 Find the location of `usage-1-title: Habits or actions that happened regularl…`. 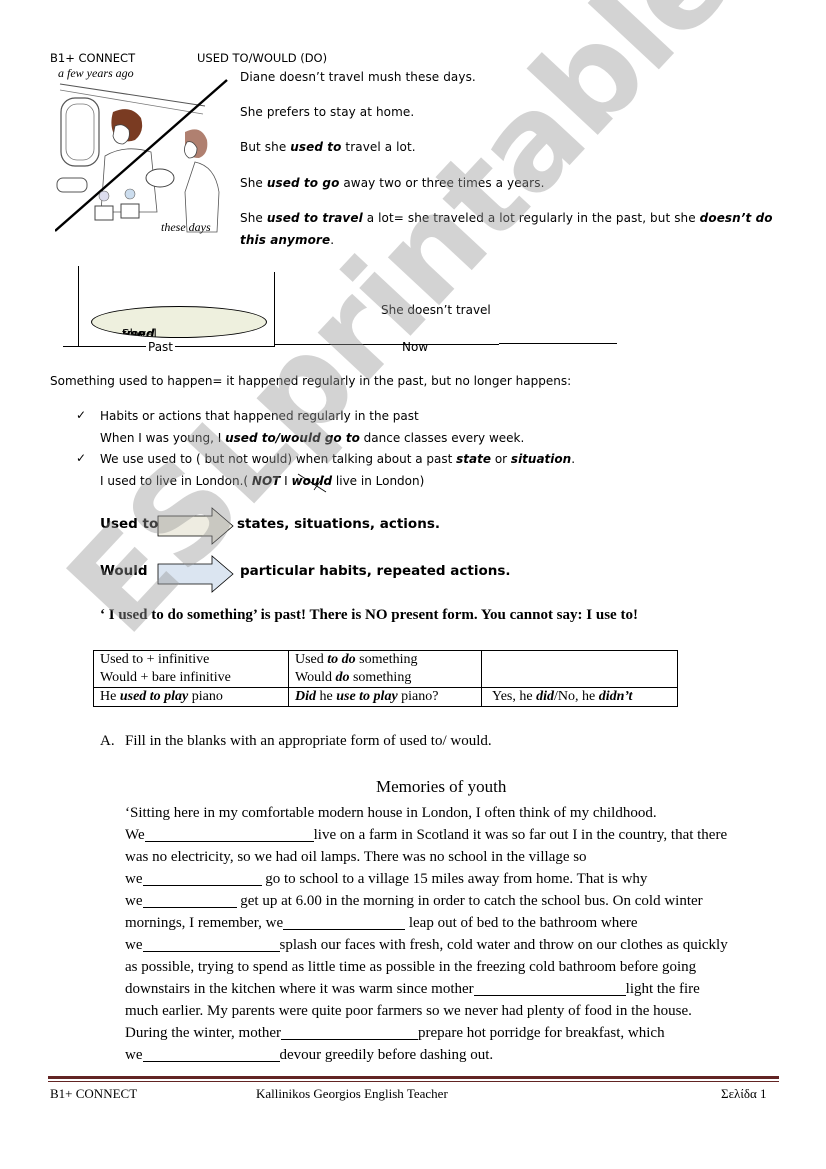

usage-1-title: Habits or actions that happened regularl… is located at coordinates (259, 416).